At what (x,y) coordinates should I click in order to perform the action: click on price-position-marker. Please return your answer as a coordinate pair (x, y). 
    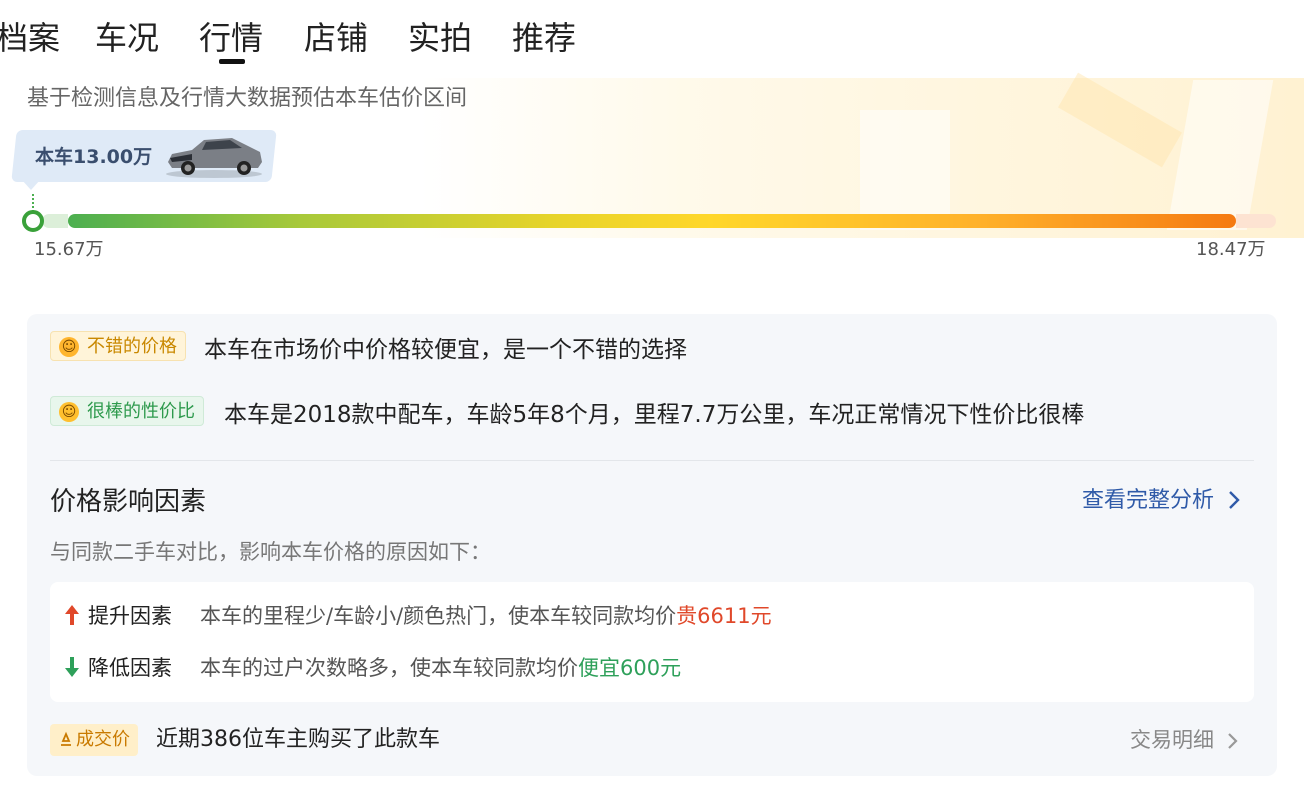
    Looking at the image, I should click on (33, 221).